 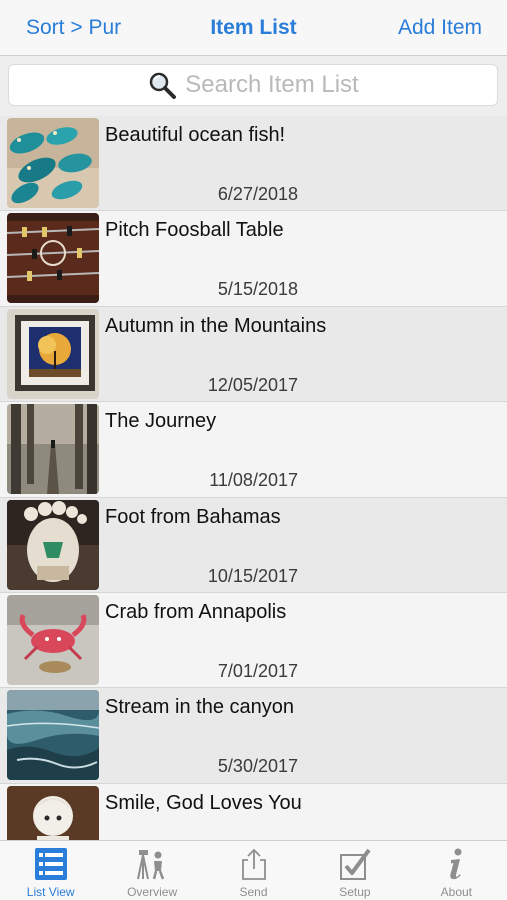 What do you see at coordinates (253, 450) in the screenshot?
I see `list-item: The Journey 11/08/2017` at bounding box center [253, 450].